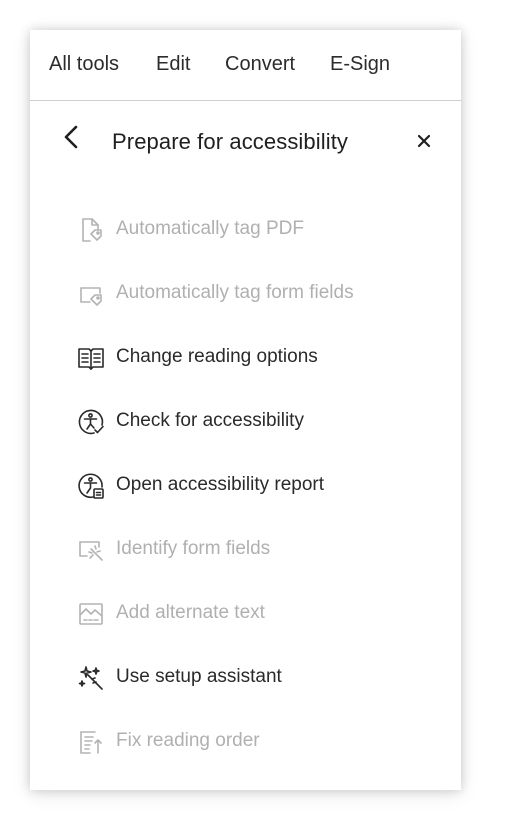 The height and width of the screenshot is (832, 508). I want to click on top-navigation: All tools Edit Convert E-Sign, so click(245, 65).